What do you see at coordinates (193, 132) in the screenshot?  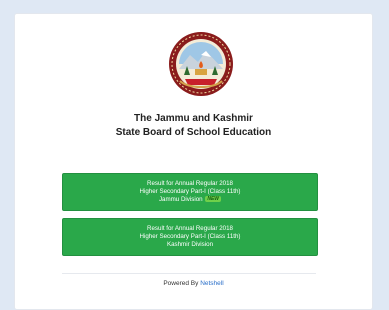 I see `page-title-line2: State Board of School Education` at bounding box center [193, 132].